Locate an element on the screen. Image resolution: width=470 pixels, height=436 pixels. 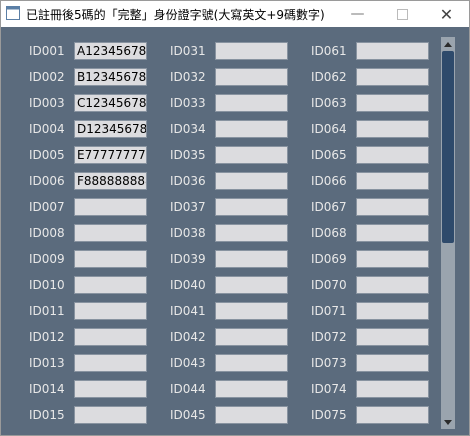
id-label: ID040 is located at coordinates (188, 285).